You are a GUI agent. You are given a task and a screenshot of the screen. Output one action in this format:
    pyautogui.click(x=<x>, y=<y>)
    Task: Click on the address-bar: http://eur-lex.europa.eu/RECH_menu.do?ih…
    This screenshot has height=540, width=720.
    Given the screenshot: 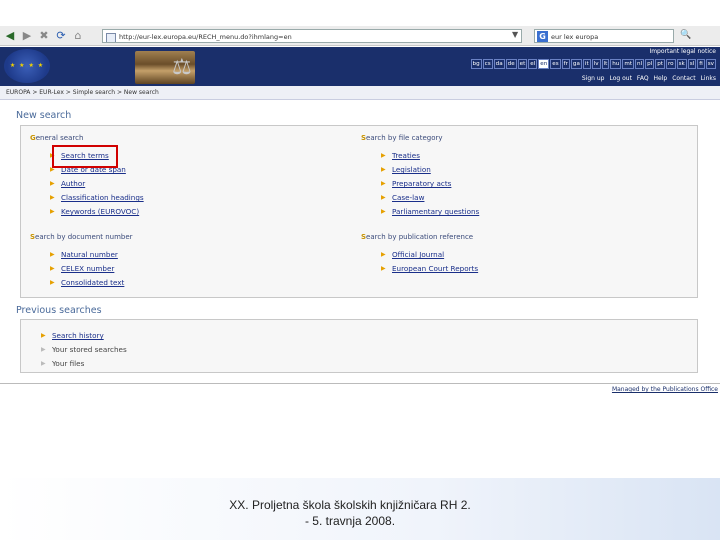 What is the action you would take?
    pyautogui.click(x=312, y=36)
    